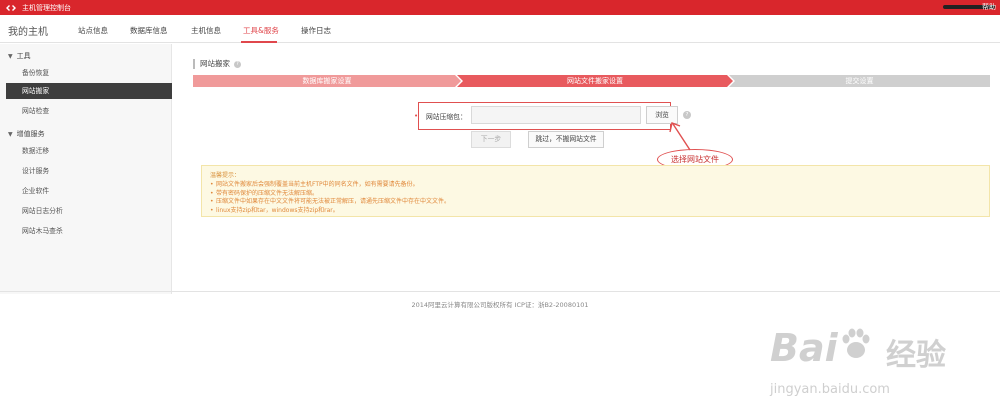  What do you see at coordinates (491, 139) in the screenshot?
I see `next-step-button: 下一步` at bounding box center [491, 139].